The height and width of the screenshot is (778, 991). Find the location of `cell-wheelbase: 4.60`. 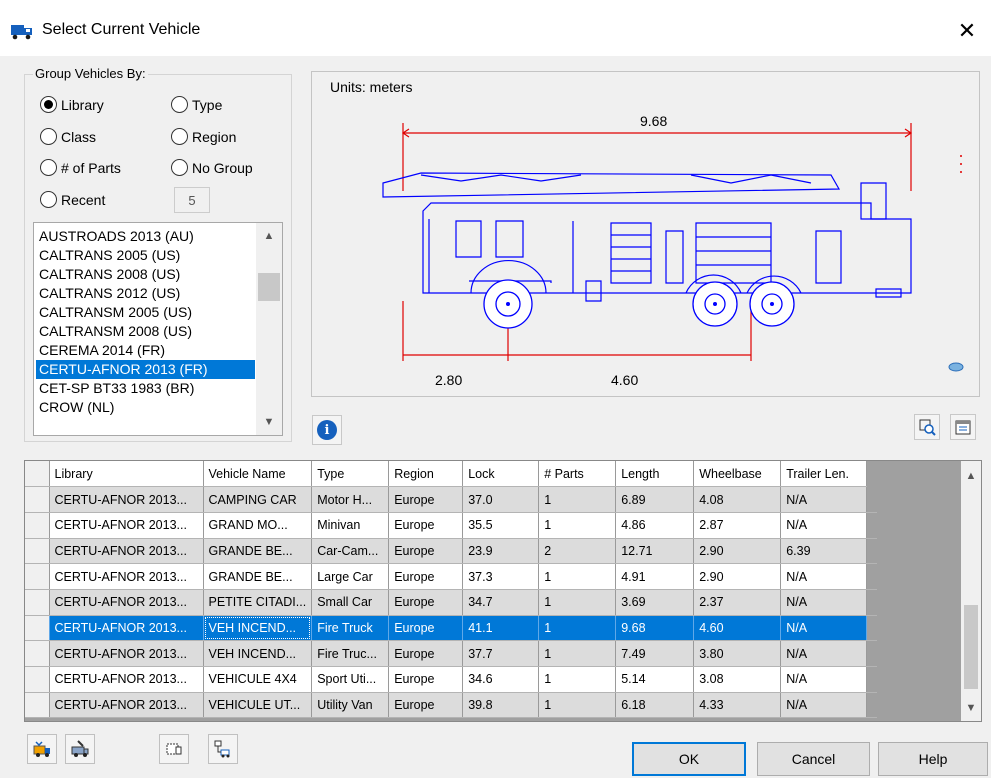

cell-wheelbase: 4.60 is located at coordinates (737, 628).